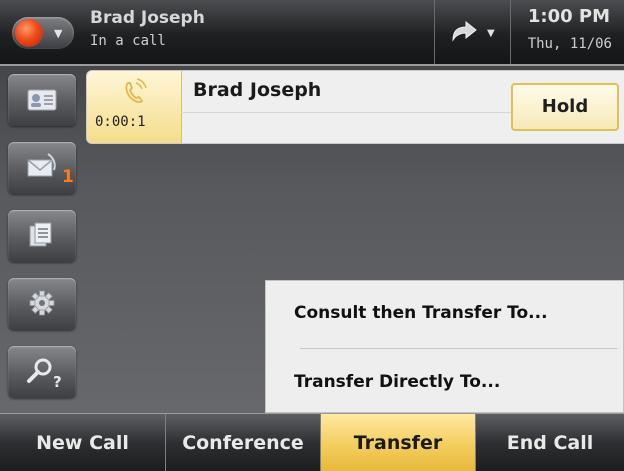  I want to click on softkey-bar: New Call Conference Transfer End Call, so click(312, 442).